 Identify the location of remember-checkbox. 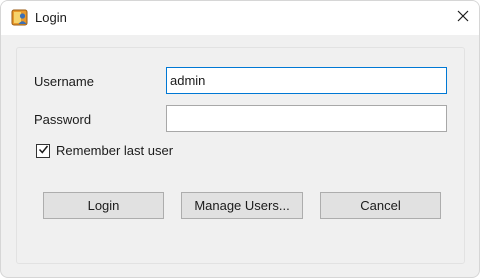
(43, 151).